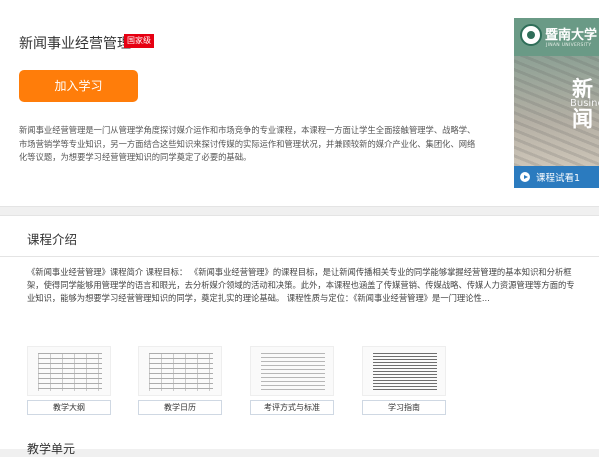 This screenshot has width=599, height=457. I want to click on document-label: 学习指南, so click(404, 407).